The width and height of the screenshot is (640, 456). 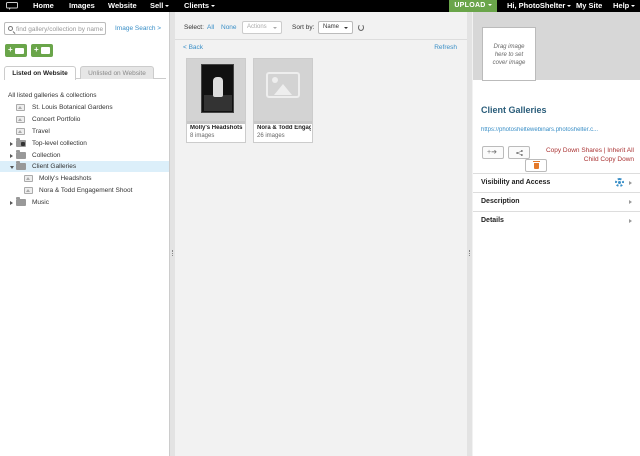 What do you see at coordinates (36, 49) in the screenshot?
I see `plus-icon: +` at bounding box center [36, 49].